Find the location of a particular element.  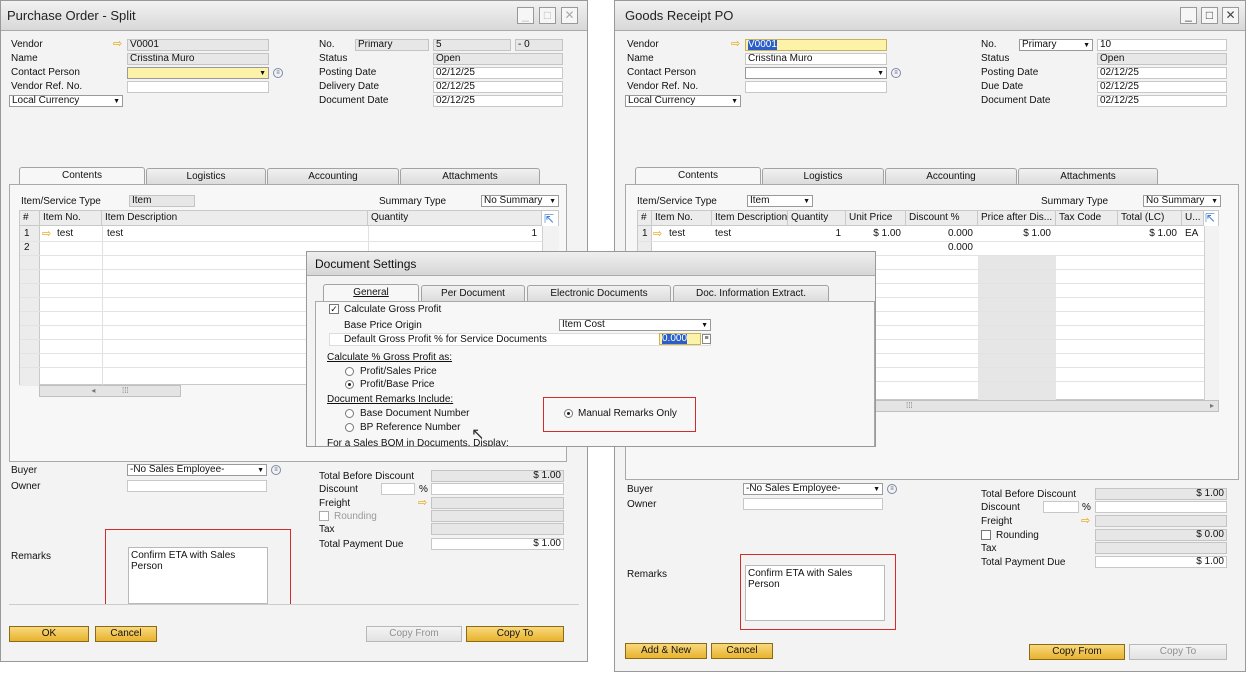

series-dropdown: Primary is located at coordinates (1056, 45).